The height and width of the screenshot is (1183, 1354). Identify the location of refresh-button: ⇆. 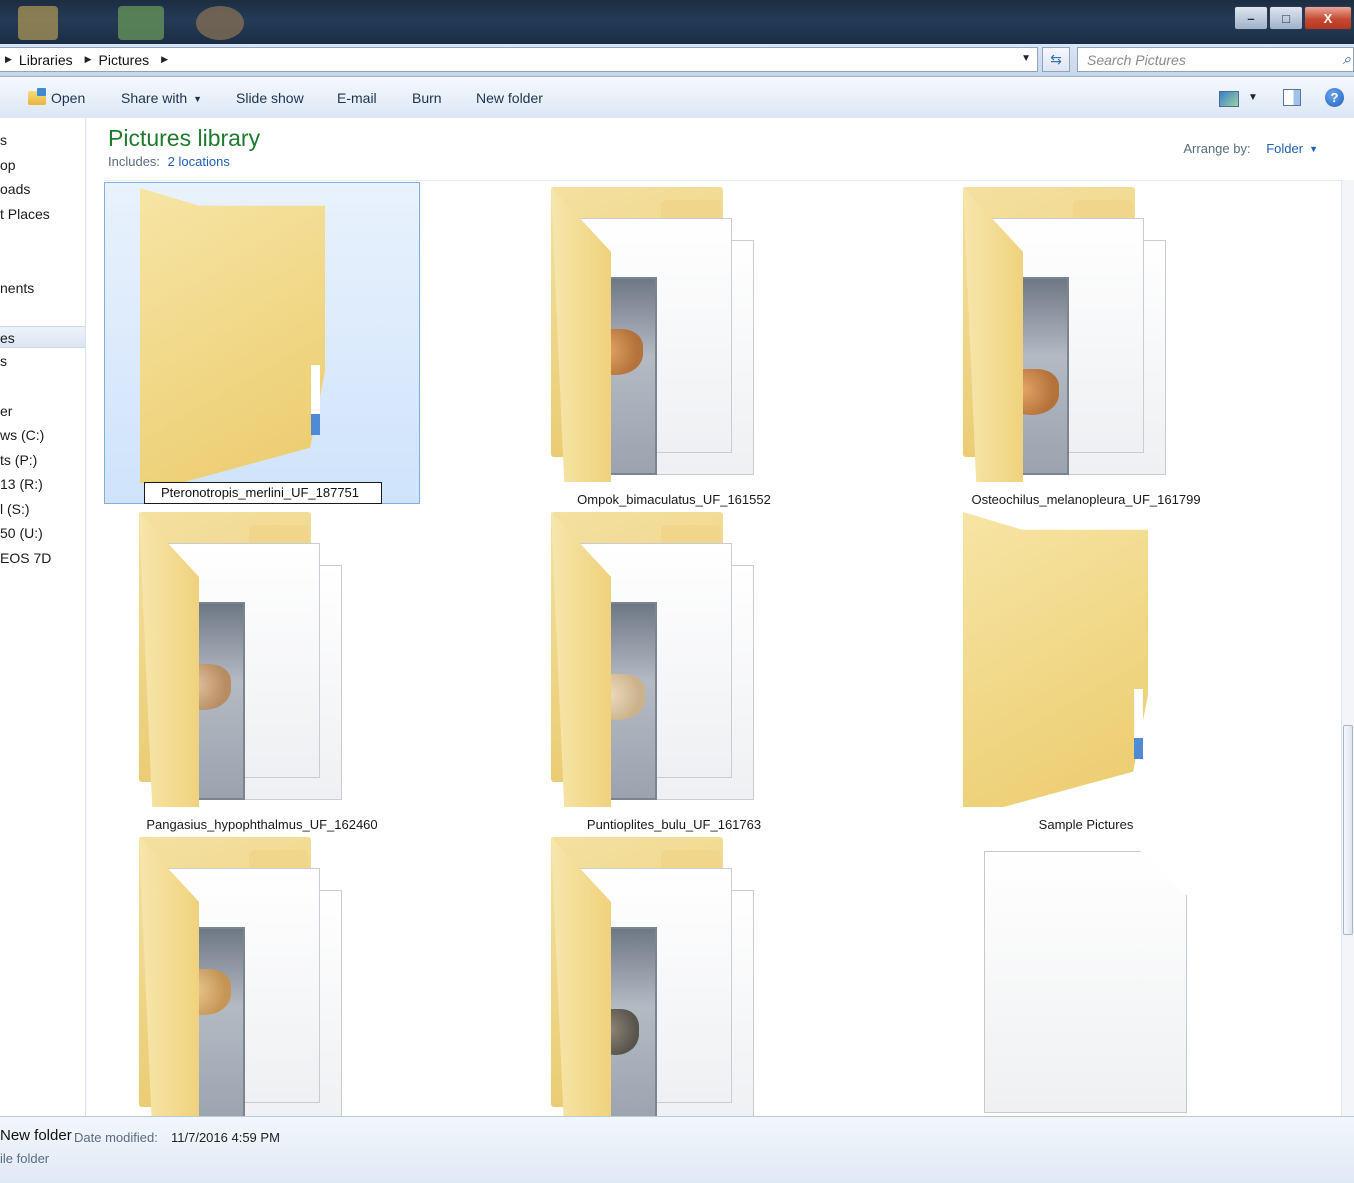
(1056, 59).